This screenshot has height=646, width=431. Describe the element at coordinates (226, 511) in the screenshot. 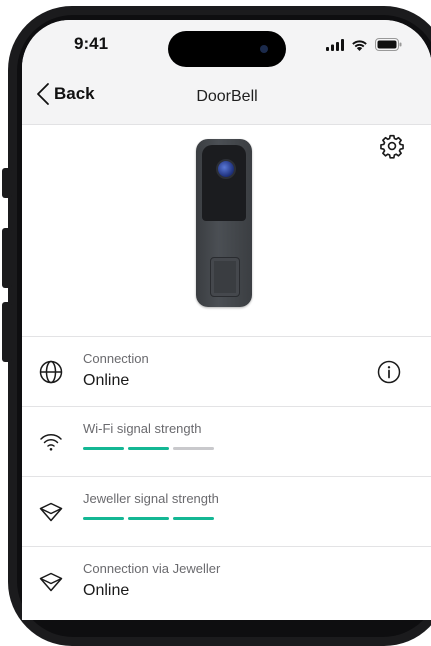

I see `list-item-jeweller-signal: Jeweller signal strength` at that location.